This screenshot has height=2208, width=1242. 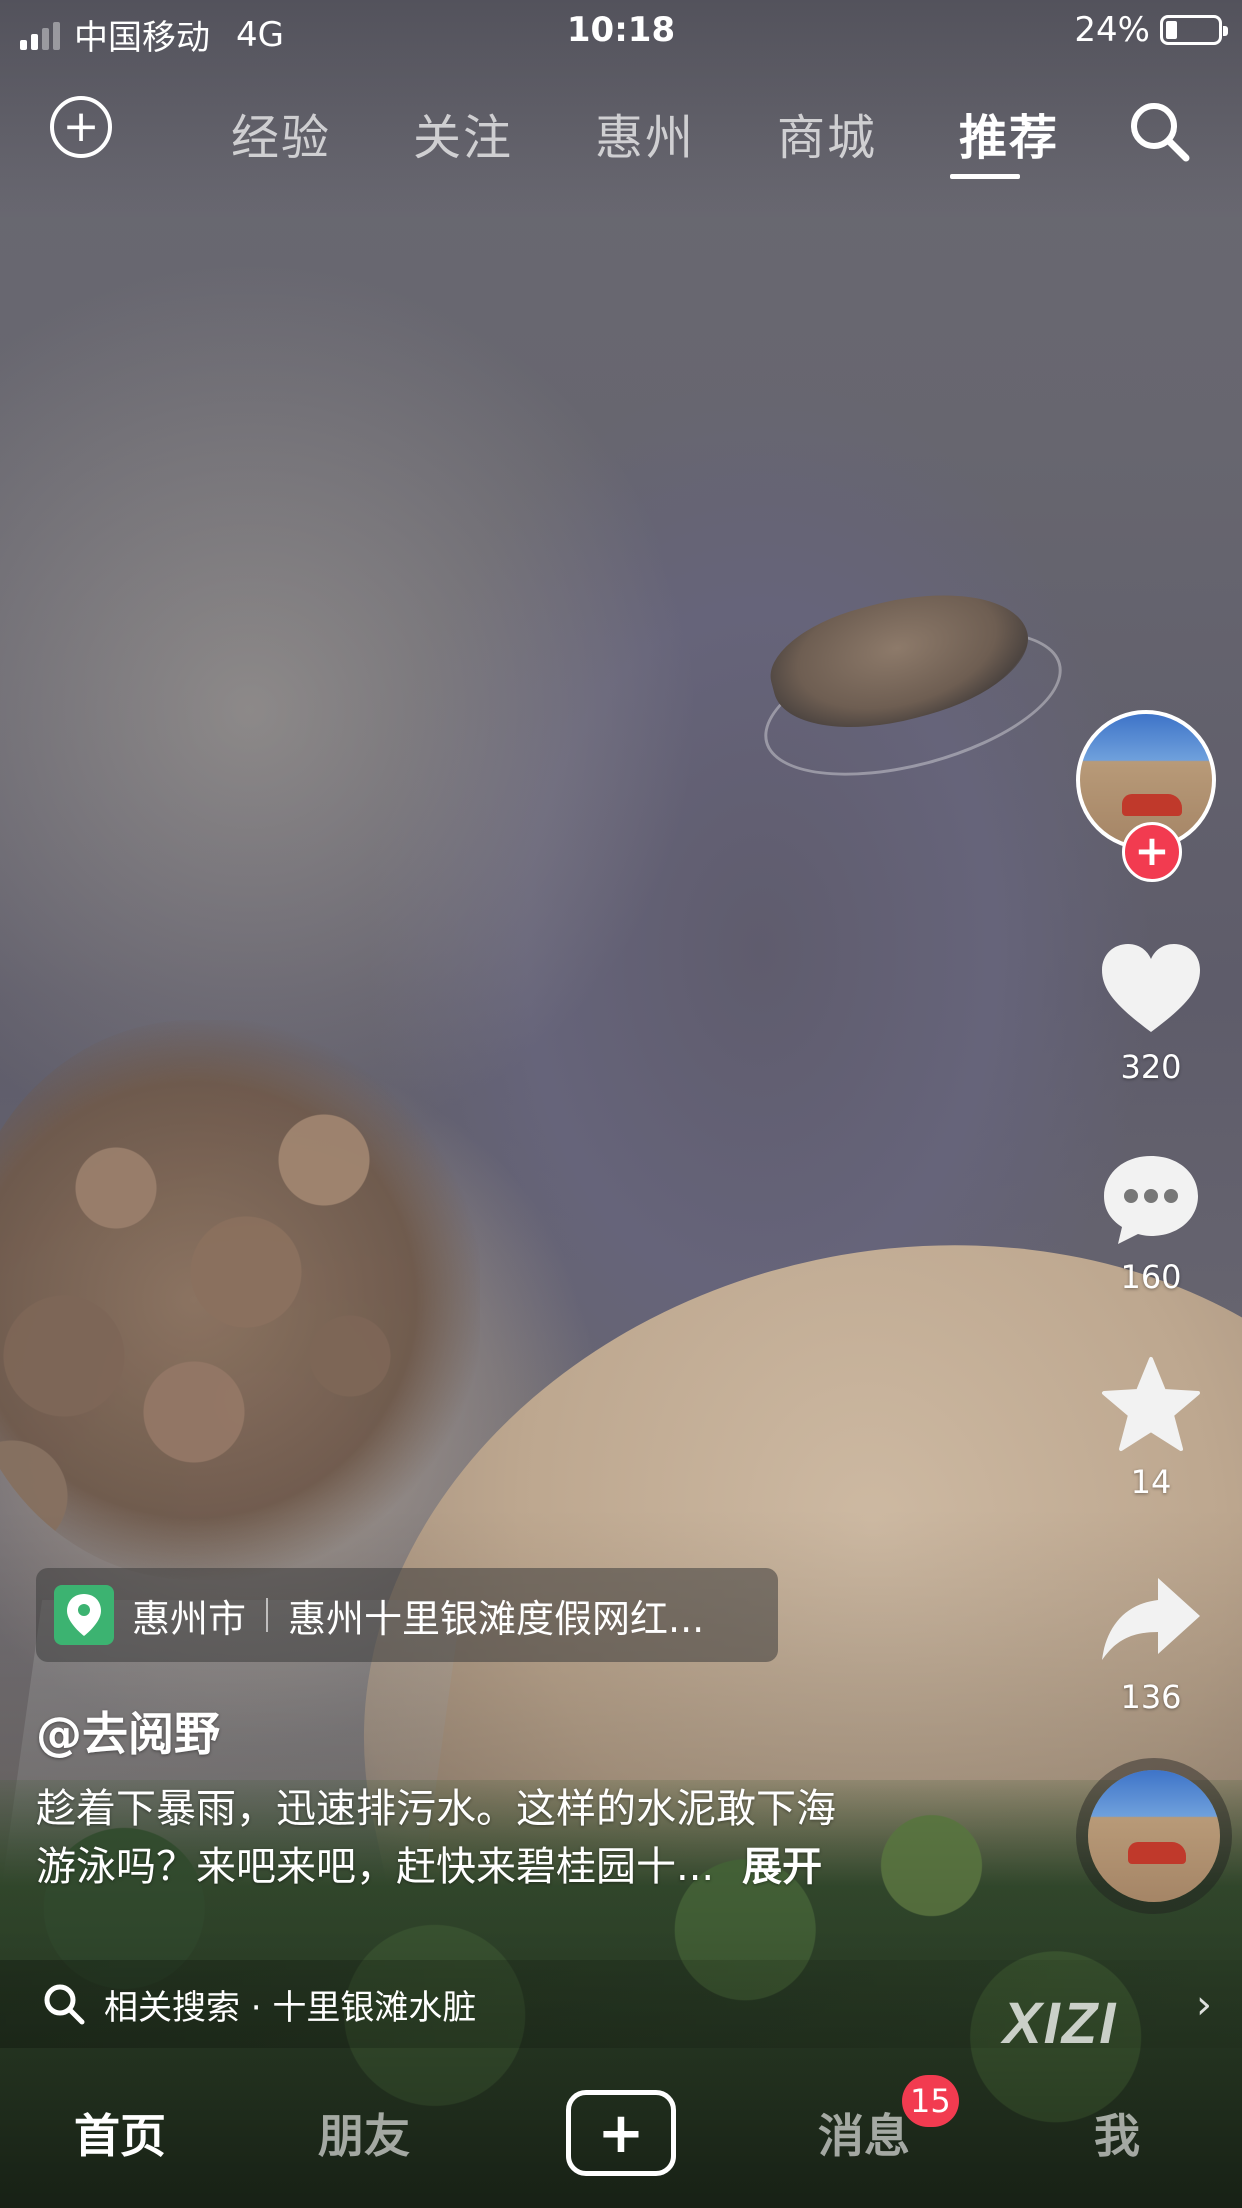 I want to click on share-arrow-icon, so click(x=1151, y=1619).